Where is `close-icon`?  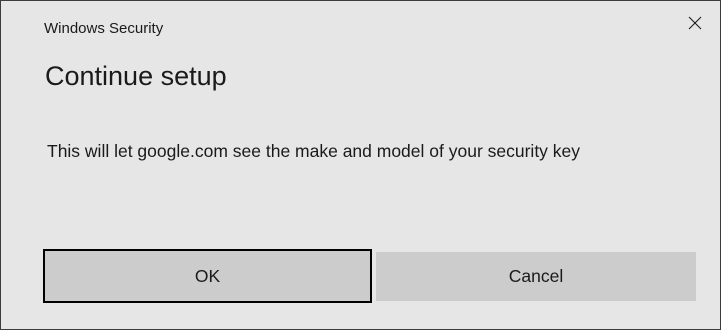
close-icon is located at coordinates (695, 25).